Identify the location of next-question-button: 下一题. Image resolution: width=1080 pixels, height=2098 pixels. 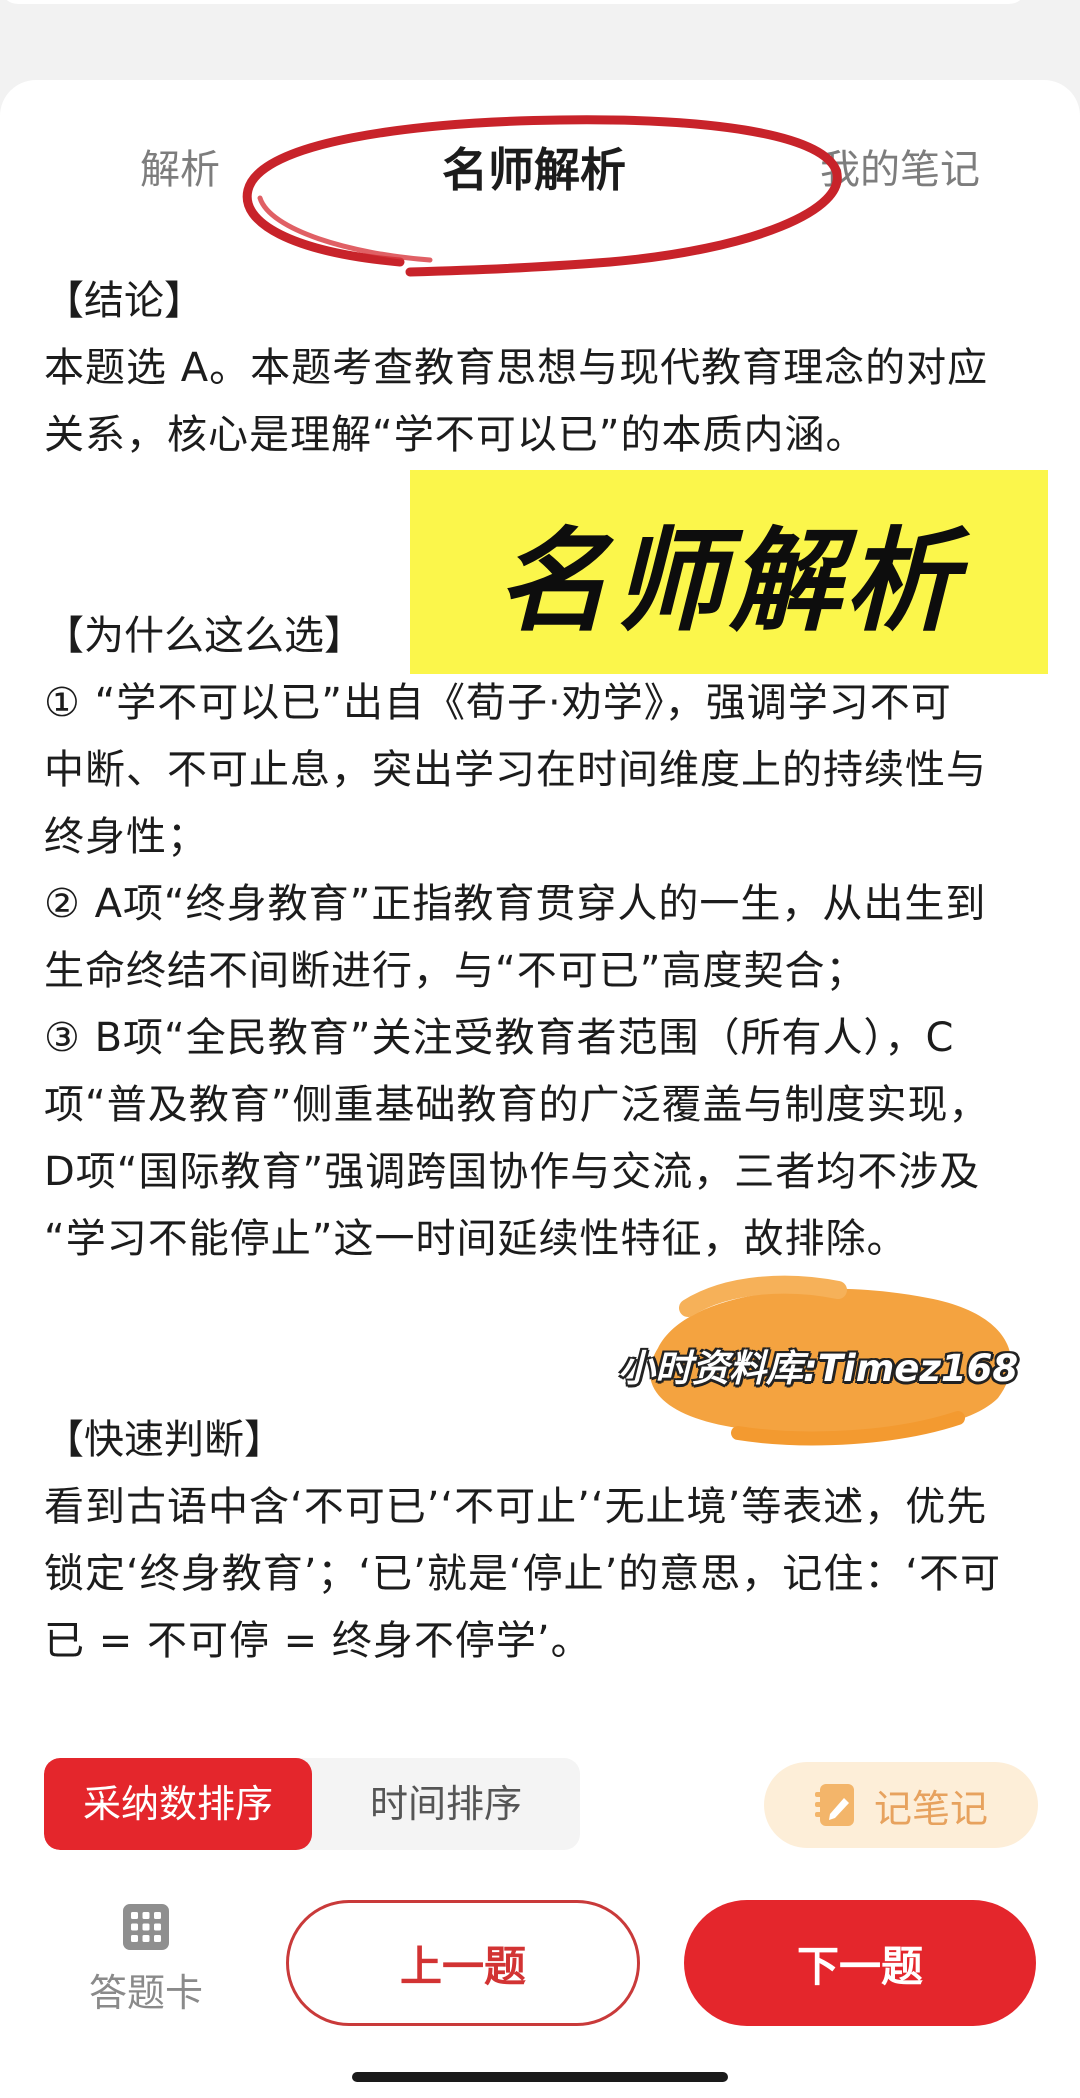
(860, 1963).